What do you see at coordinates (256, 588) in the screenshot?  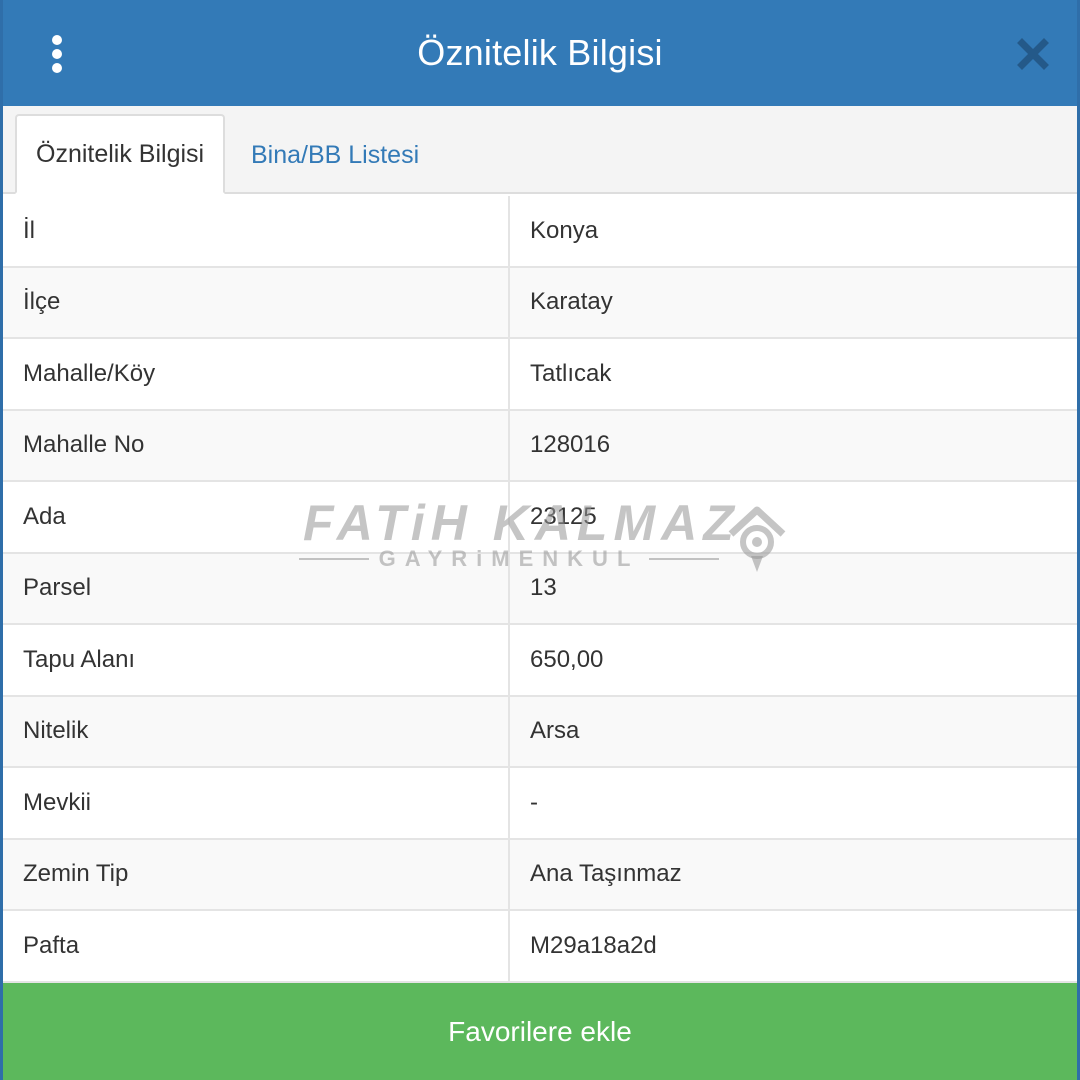 I see `row-label: Parsel` at bounding box center [256, 588].